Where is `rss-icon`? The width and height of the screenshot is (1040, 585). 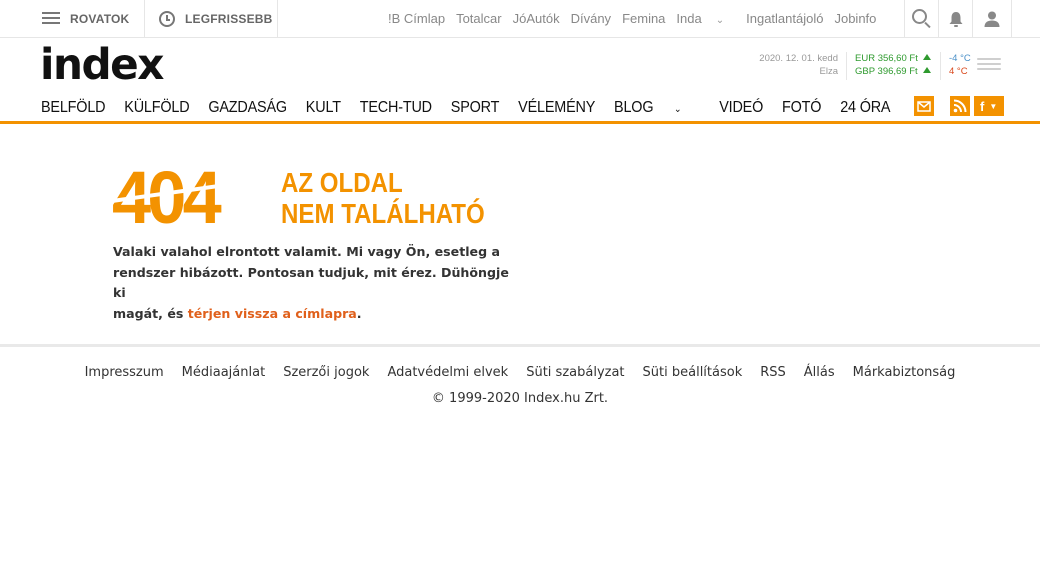
rss-icon is located at coordinates (960, 106).